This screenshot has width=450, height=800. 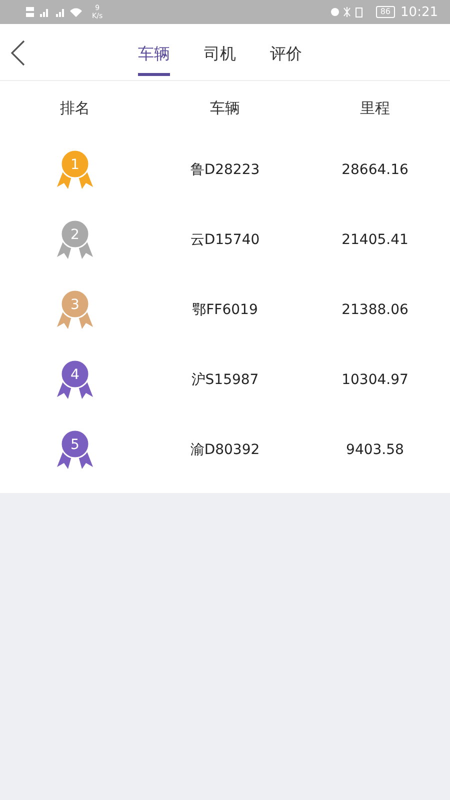 I want to click on rank-number: 1, so click(x=75, y=165).